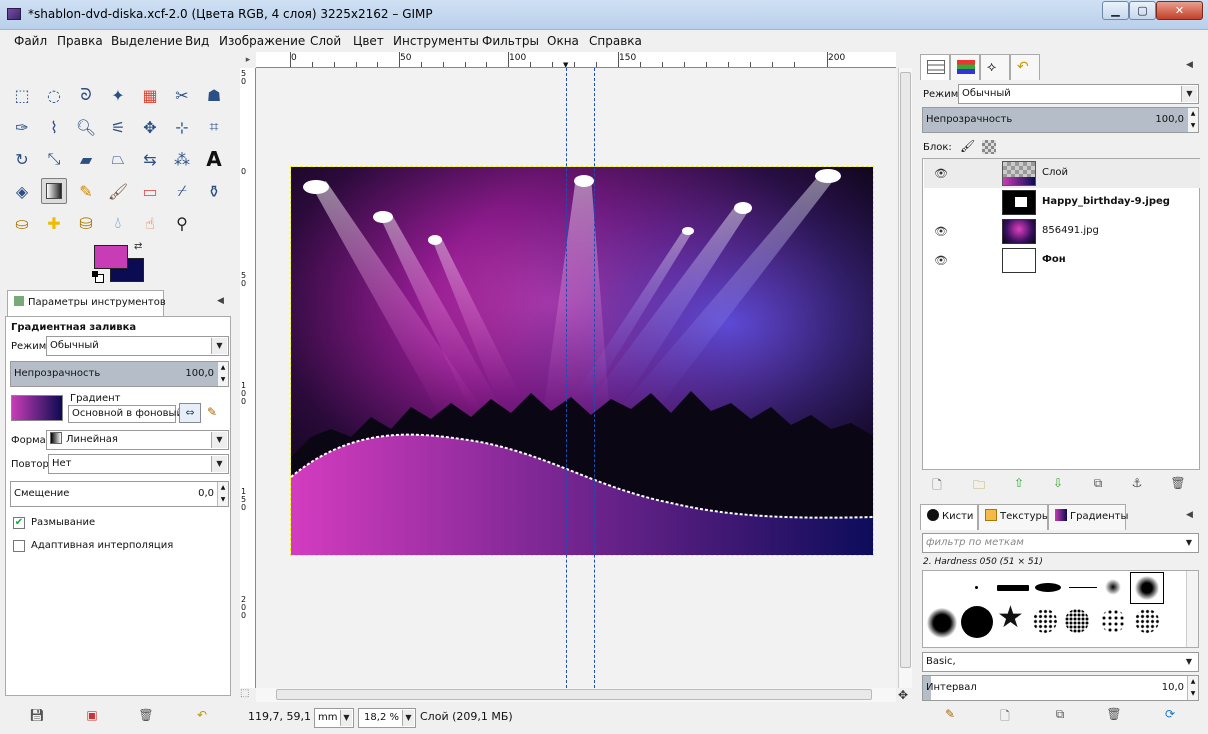  Describe the element at coordinates (212, 412) in the screenshot. I see `edit-gradient-icon: ✎` at that location.